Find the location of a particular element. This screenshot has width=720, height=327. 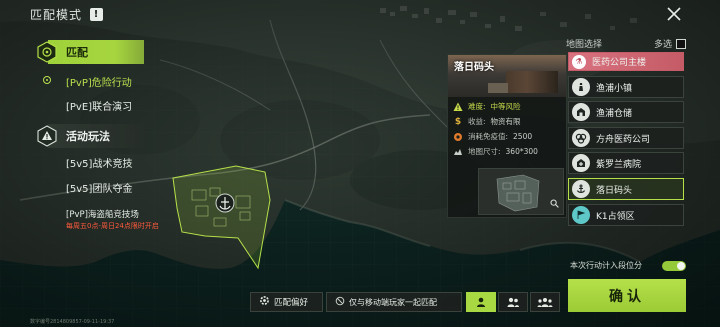

hospital-icon is located at coordinates (581, 163).